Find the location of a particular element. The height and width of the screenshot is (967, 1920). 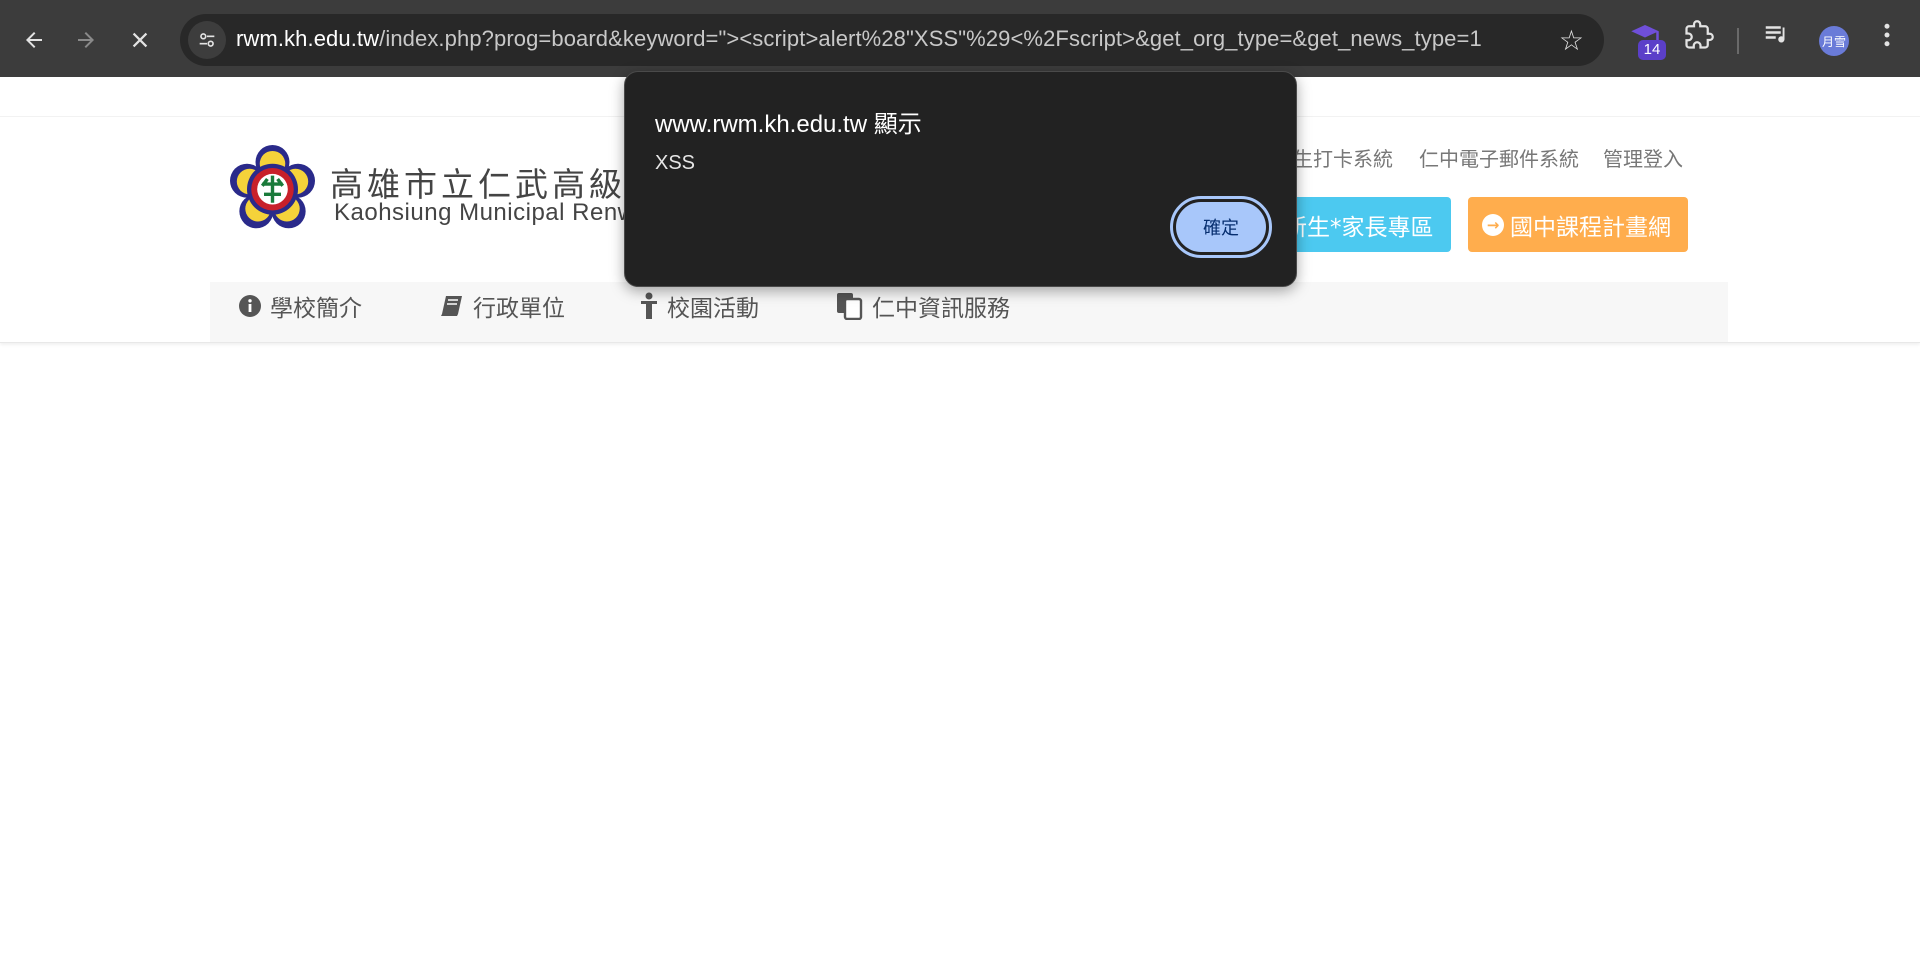

puzzle-icon is located at coordinates (1699, 34).